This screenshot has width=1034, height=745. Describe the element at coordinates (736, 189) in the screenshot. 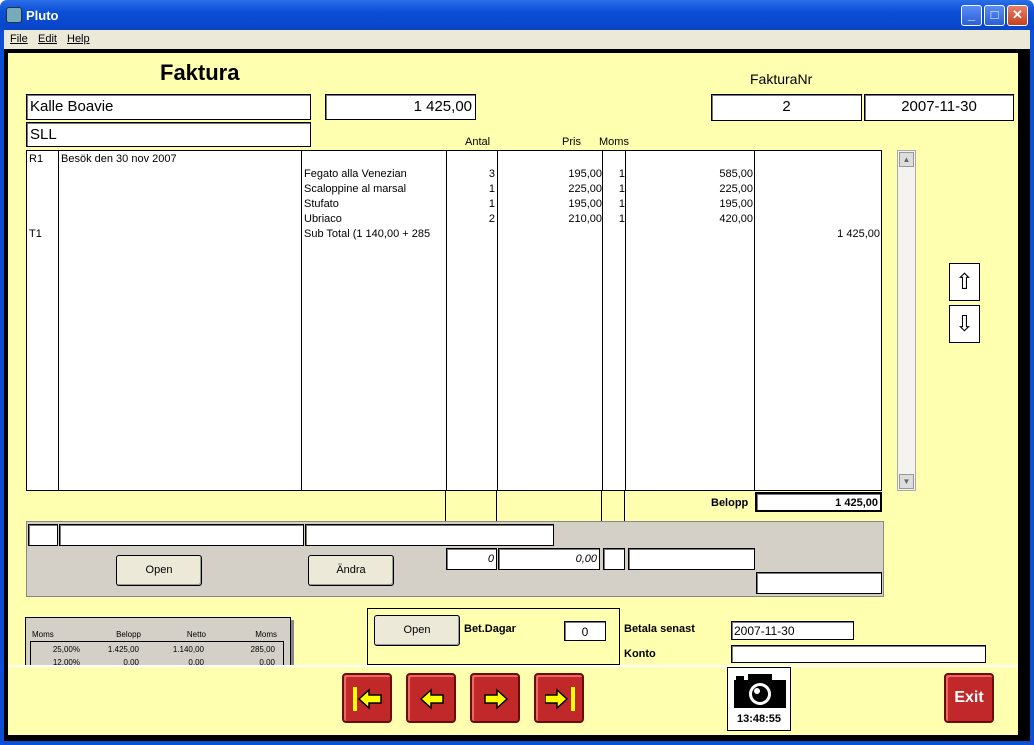

I see `row-3-sum: 225,00` at that location.